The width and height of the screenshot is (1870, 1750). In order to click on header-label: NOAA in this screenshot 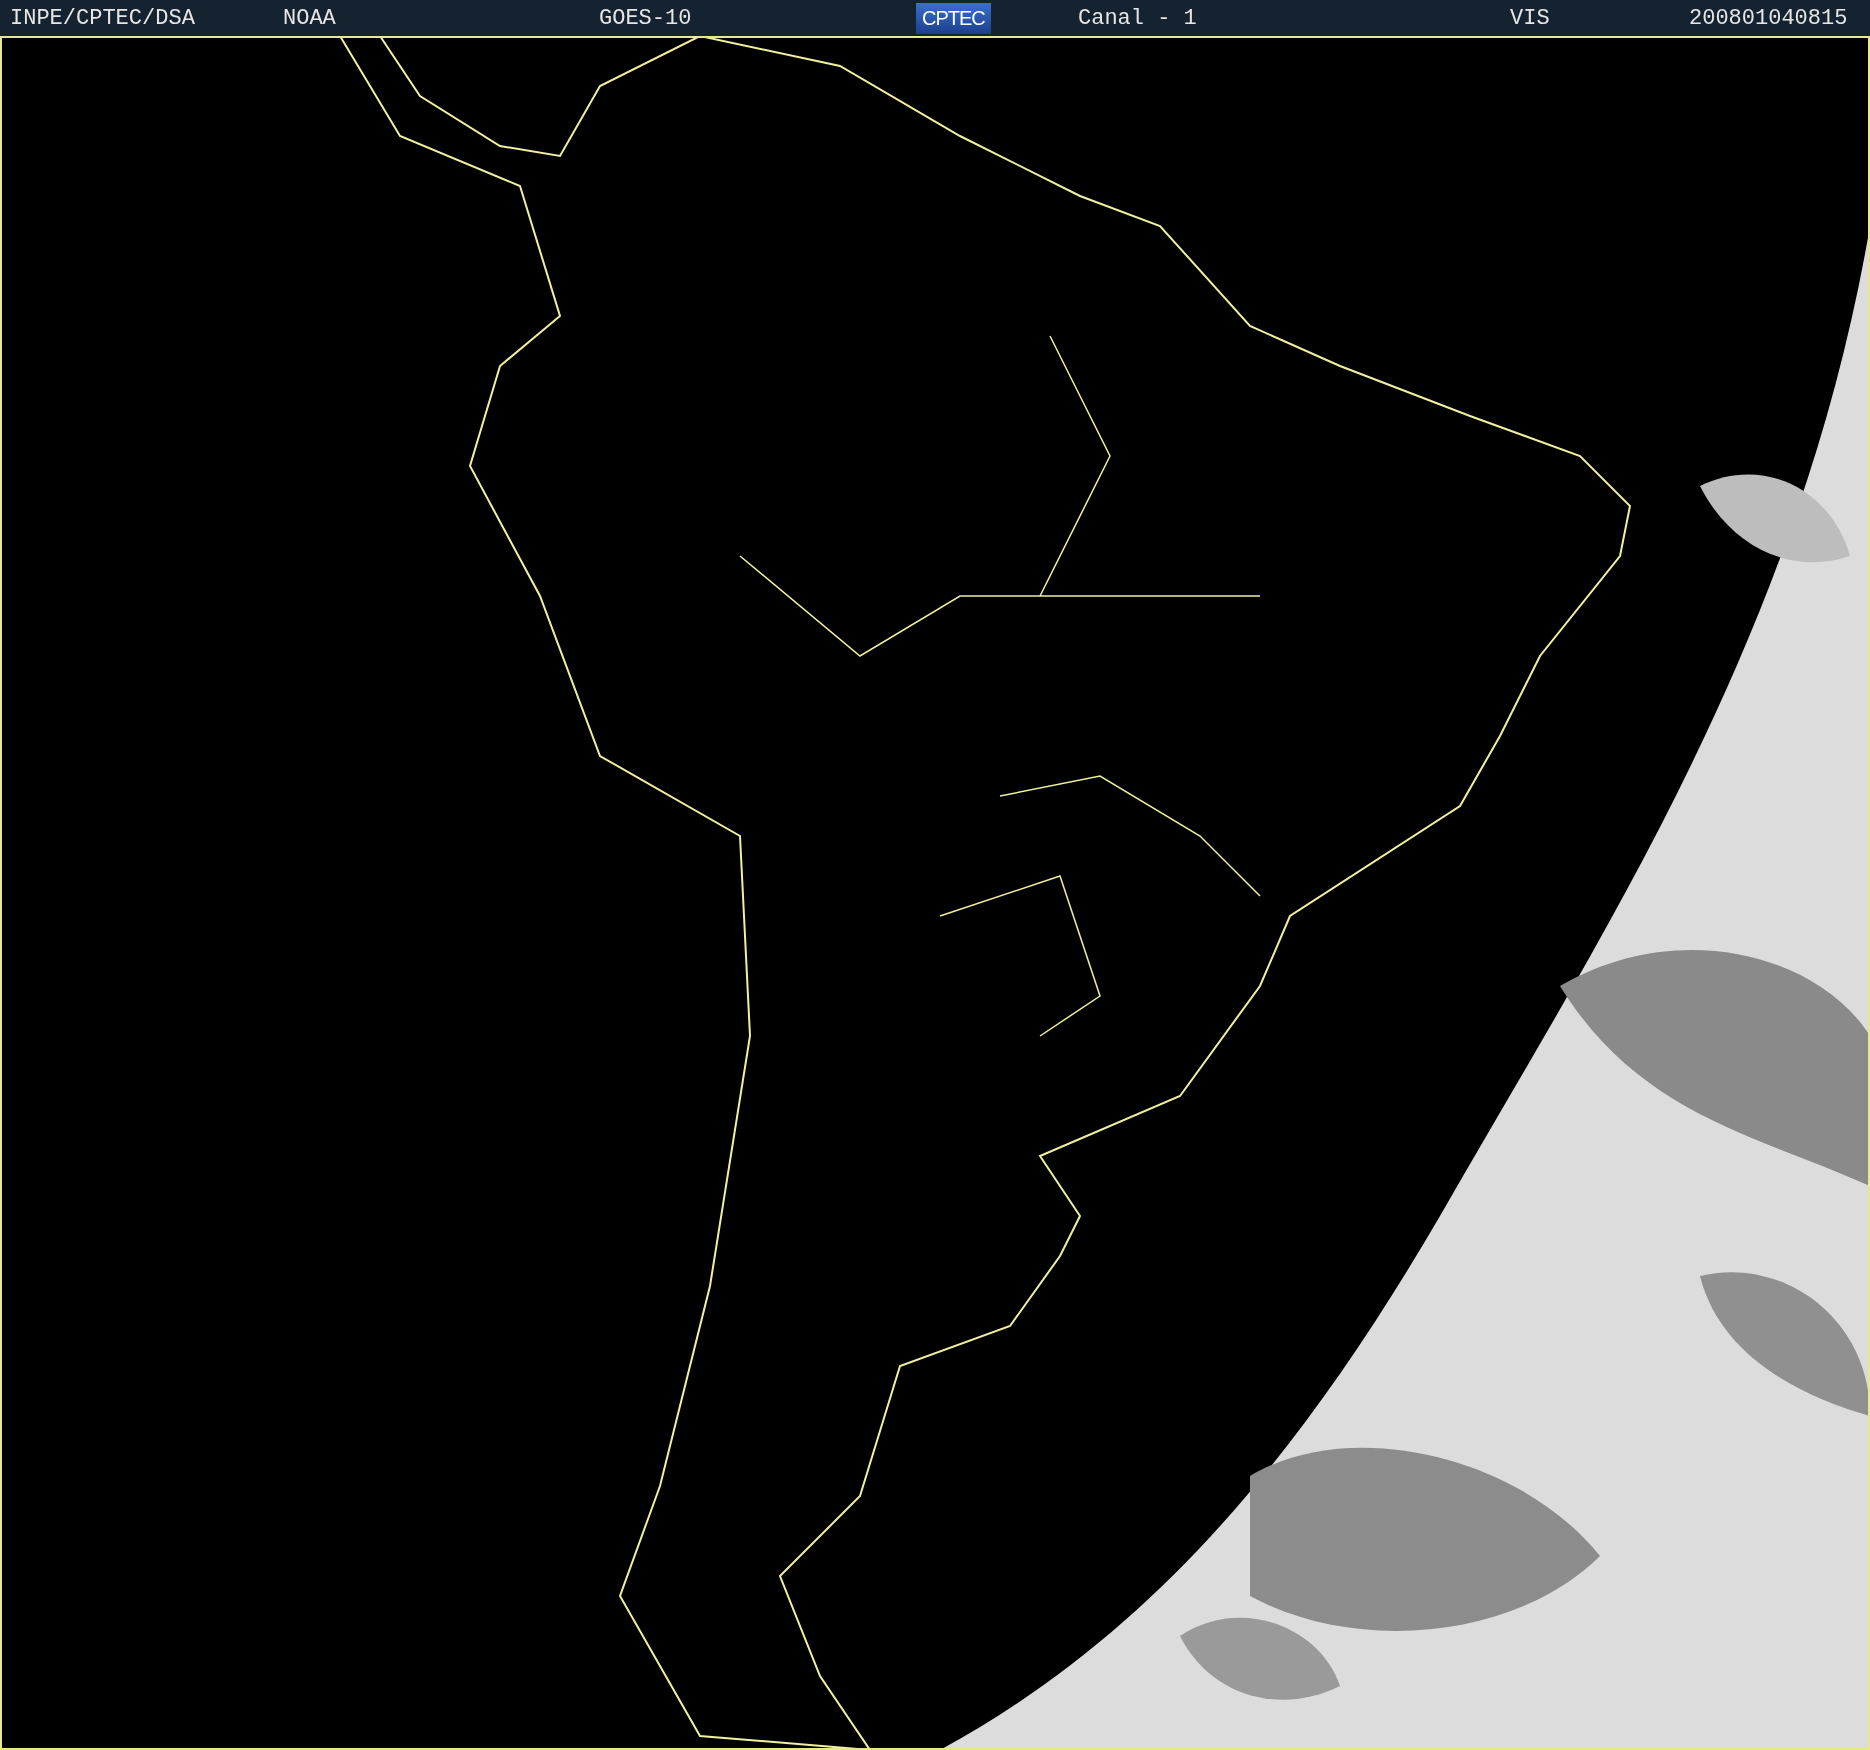, I will do `click(309, 18)`.